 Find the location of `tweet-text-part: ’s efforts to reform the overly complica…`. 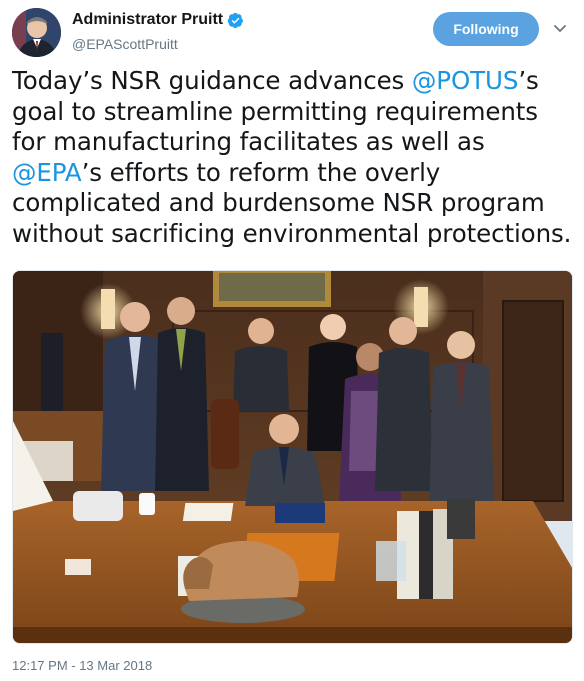

tweet-text-part: ’s efforts to reform the overly complica… is located at coordinates (292, 202).